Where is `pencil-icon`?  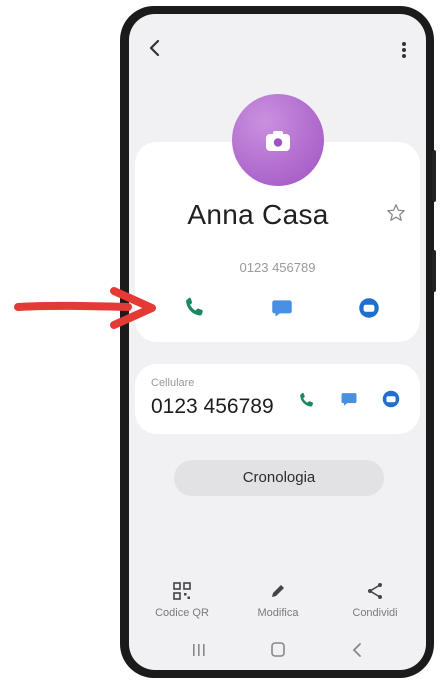
pencil-icon is located at coordinates (278, 591).